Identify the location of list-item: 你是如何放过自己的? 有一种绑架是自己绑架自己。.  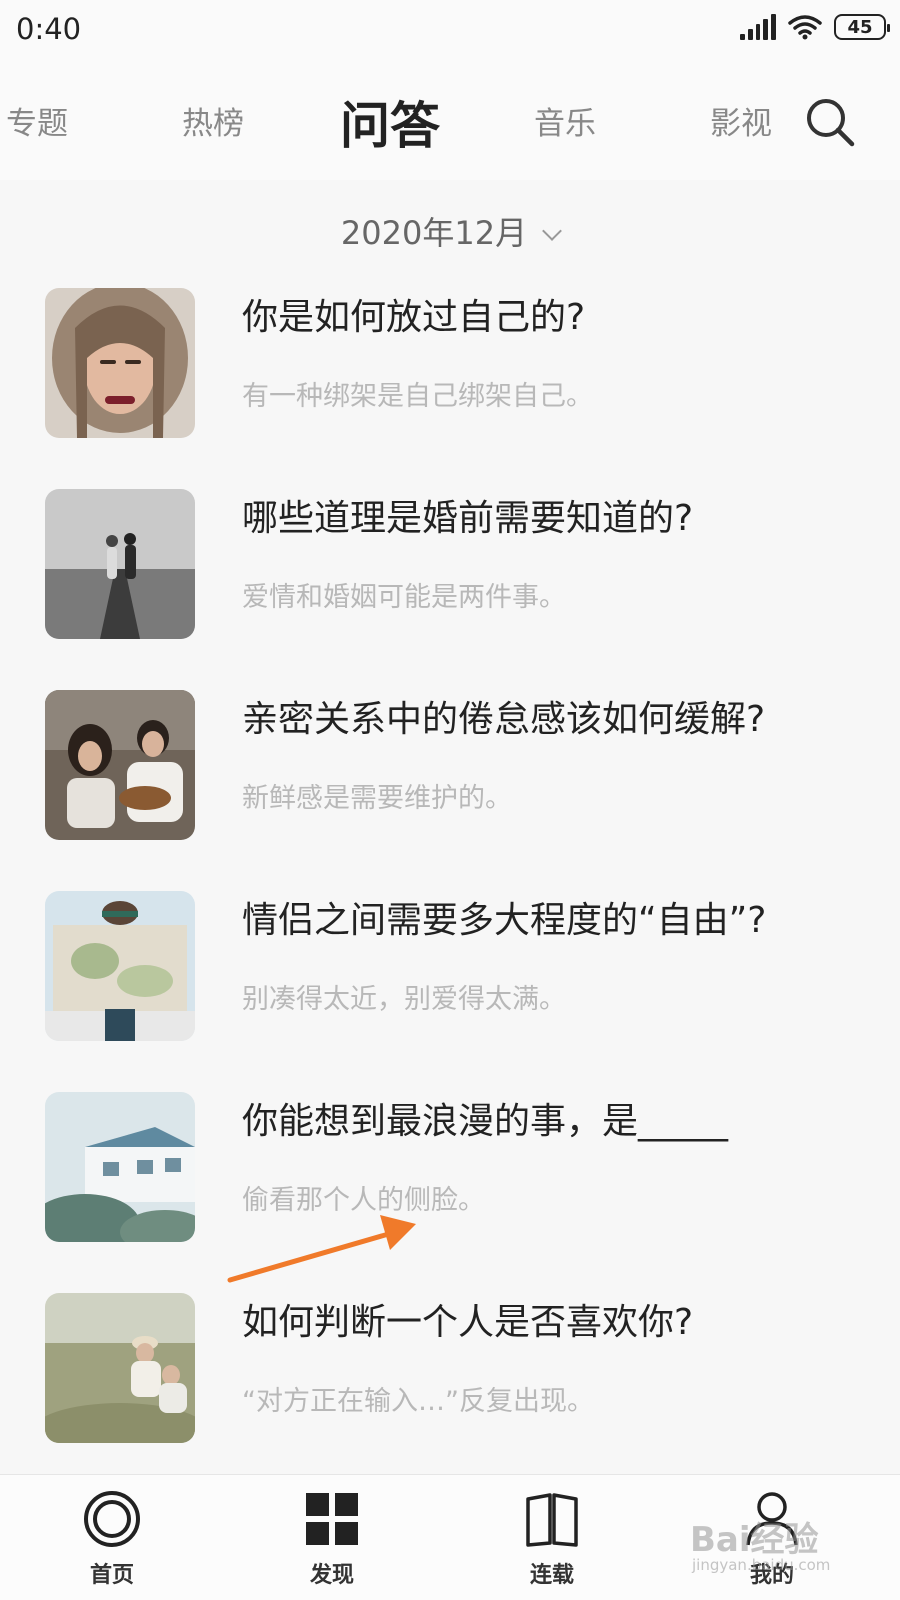
(450, 355).